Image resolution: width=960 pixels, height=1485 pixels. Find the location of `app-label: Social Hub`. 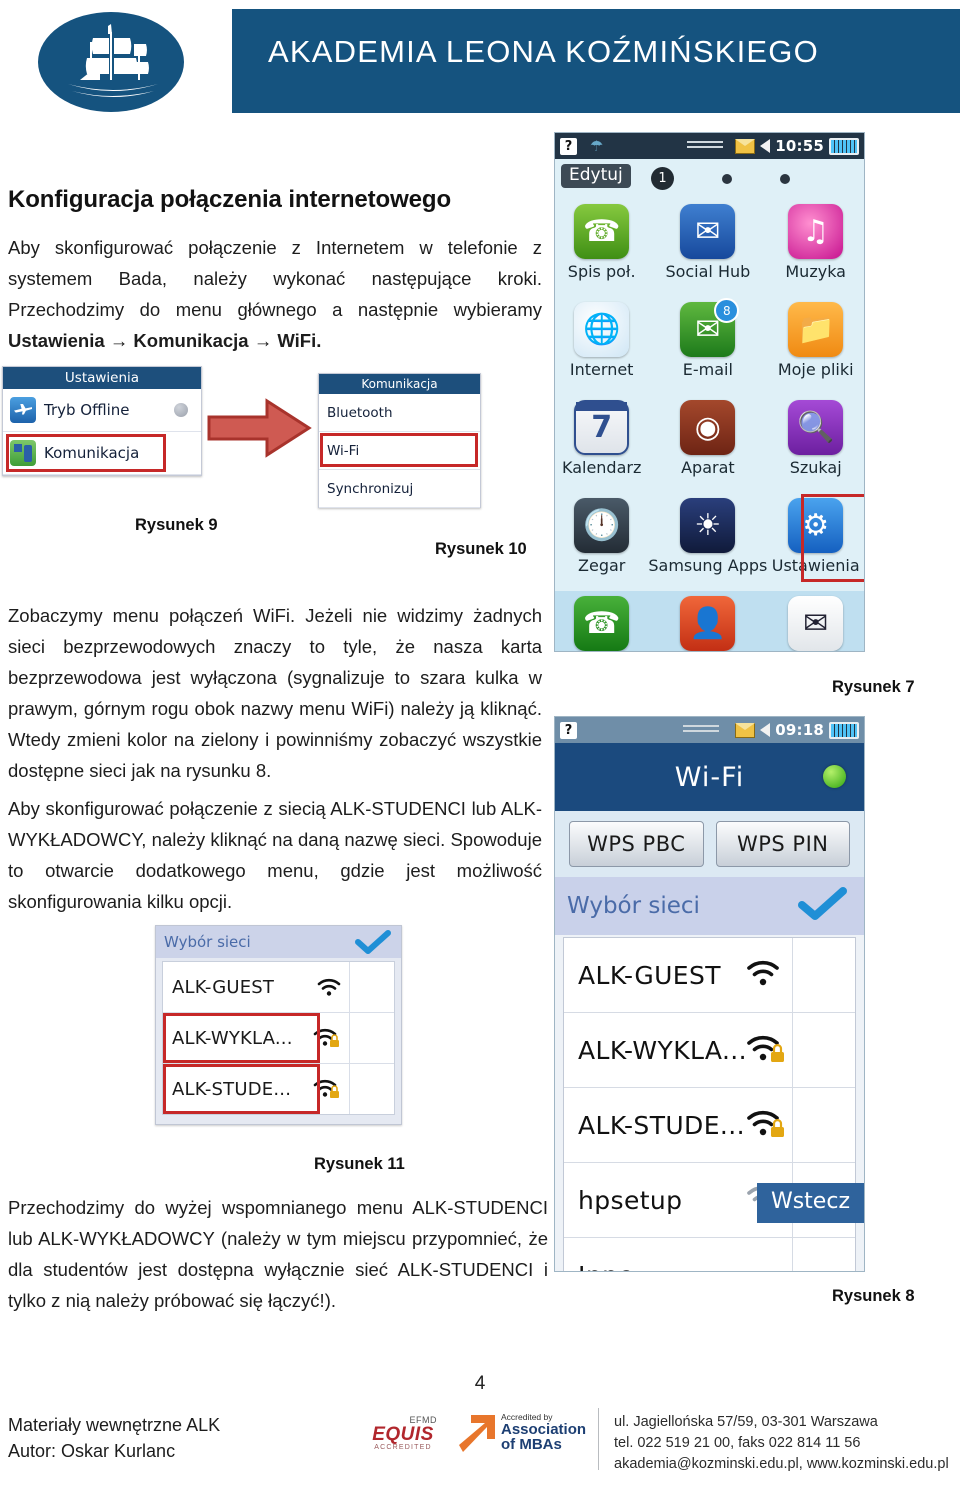

app-label: Social Hub is located at coordinates (708, 271).